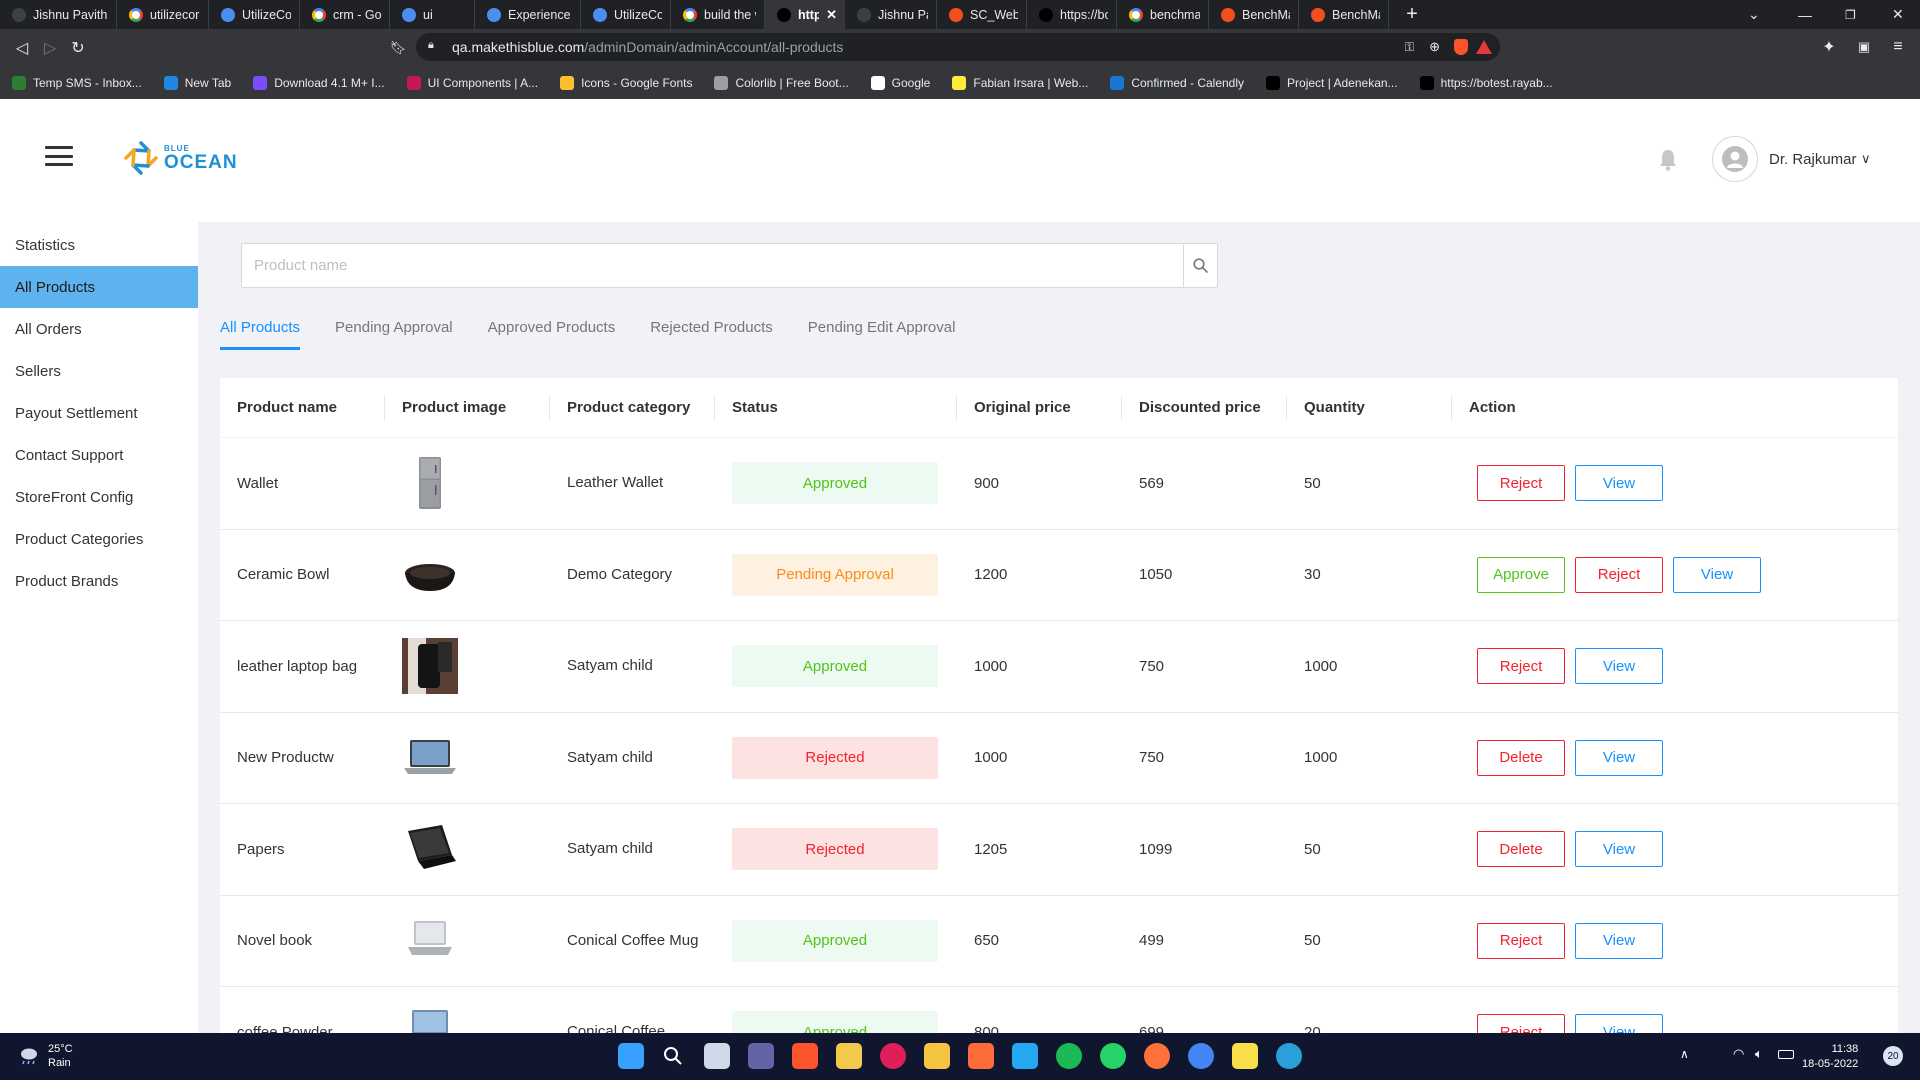 This screenshot has width=1920, height=1080. Describe the element at coordinates (1866, 159) in the screenshot. I see `user-menu-chevron-icon: ∨` at that location.